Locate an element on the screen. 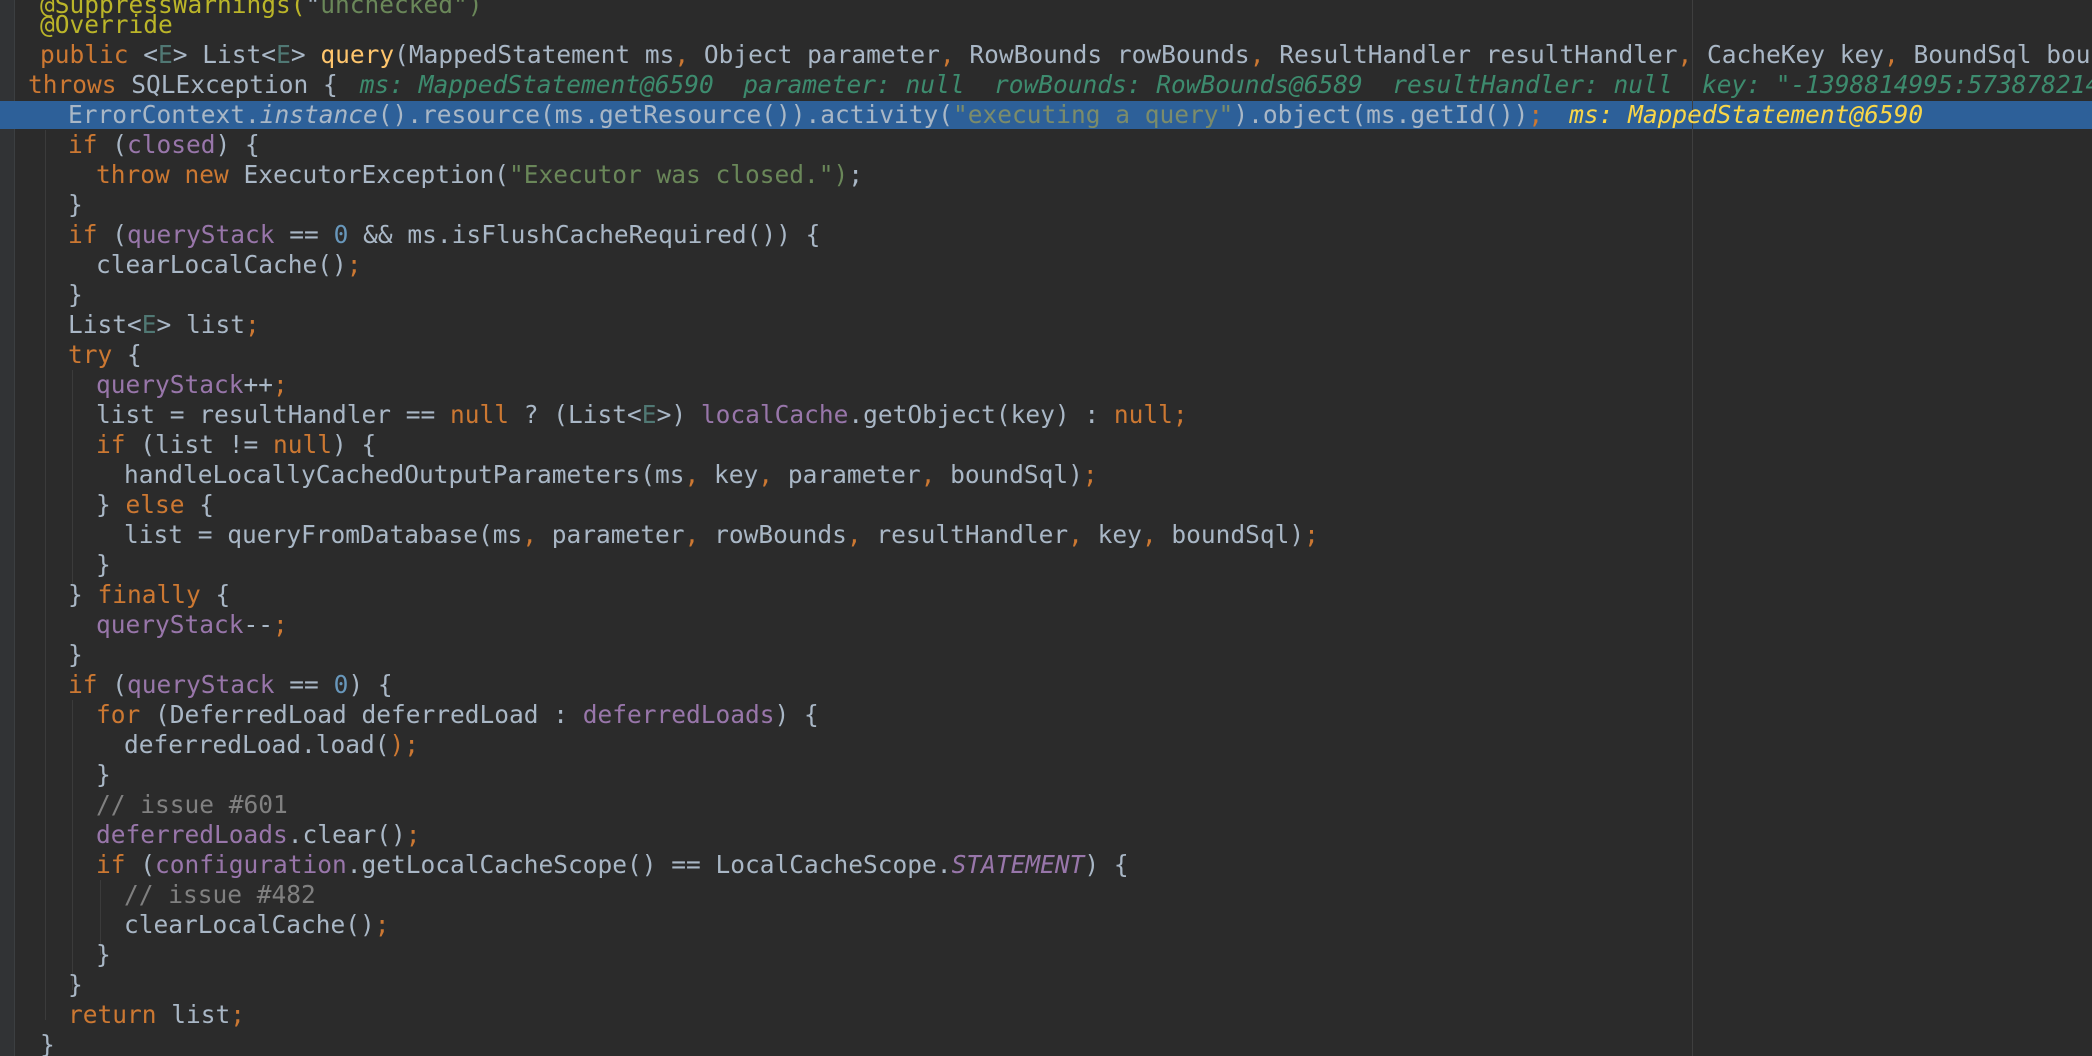 The image size is (2092, 1056). code-text: deferredLoad.load( is located at coordinates (257, 744).